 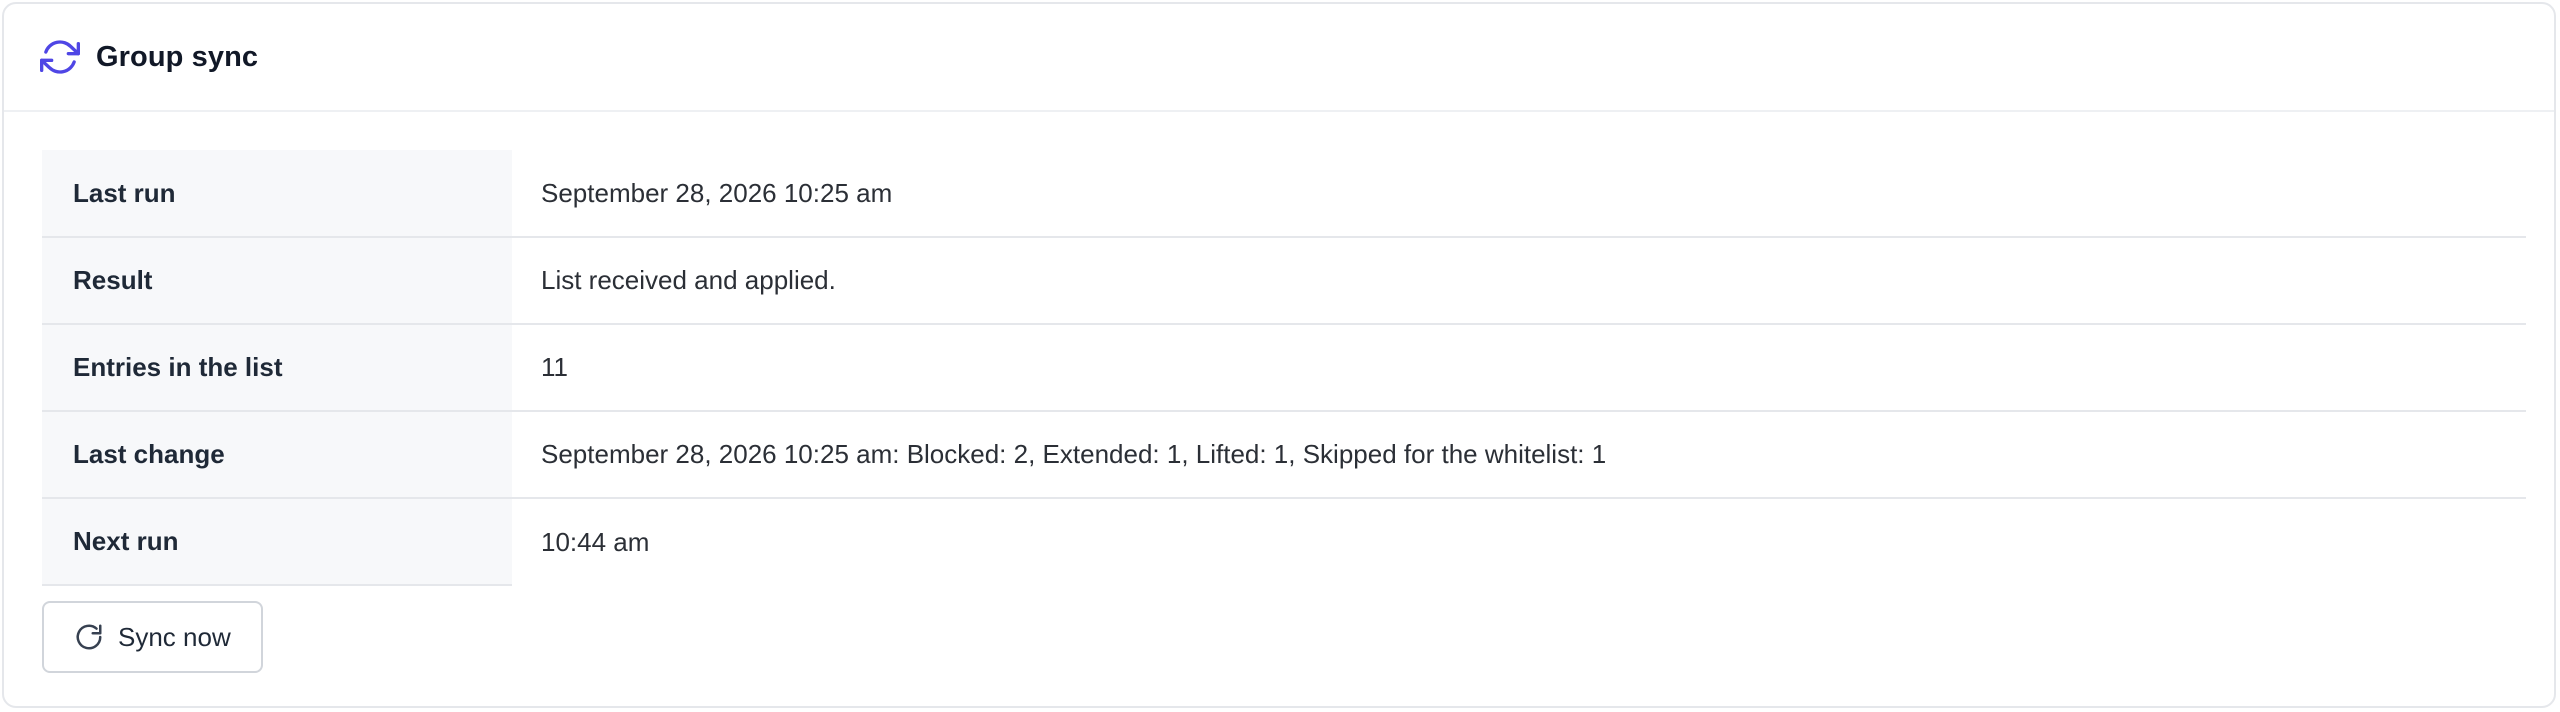 What do you see at coordinates (1280, 629) in the screenshot?
I see `panel-actions: Sync now` at bounding box center [1280, 629].